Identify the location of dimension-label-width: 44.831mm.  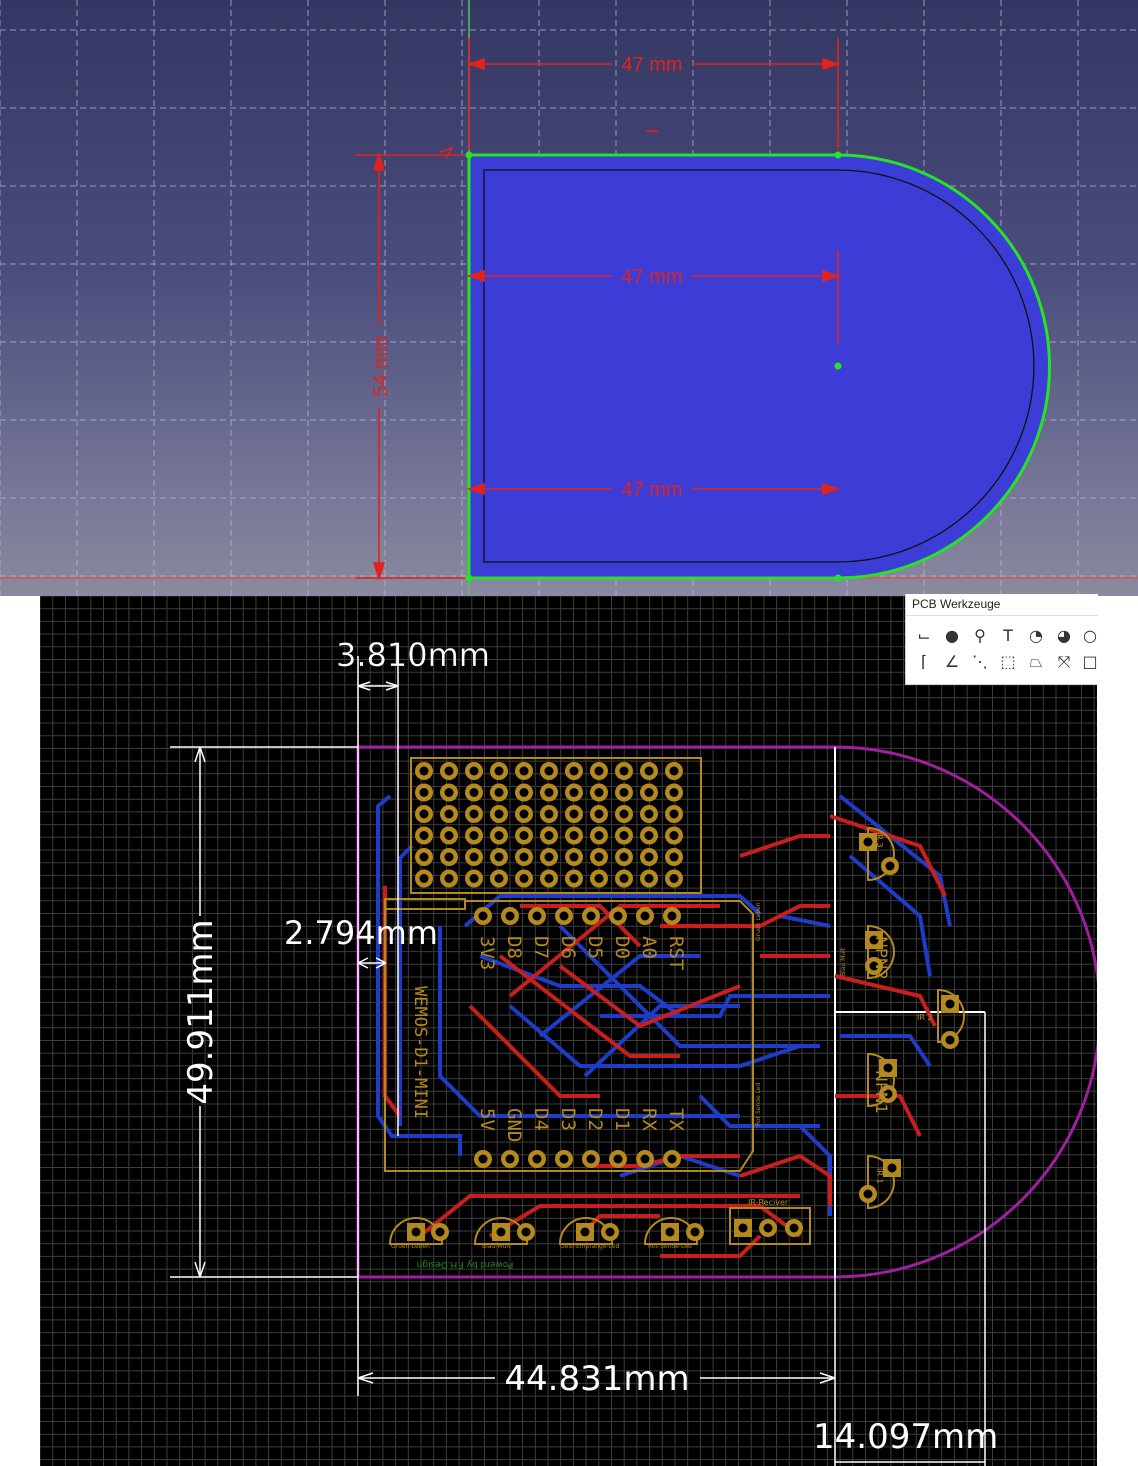
(596, 1379).